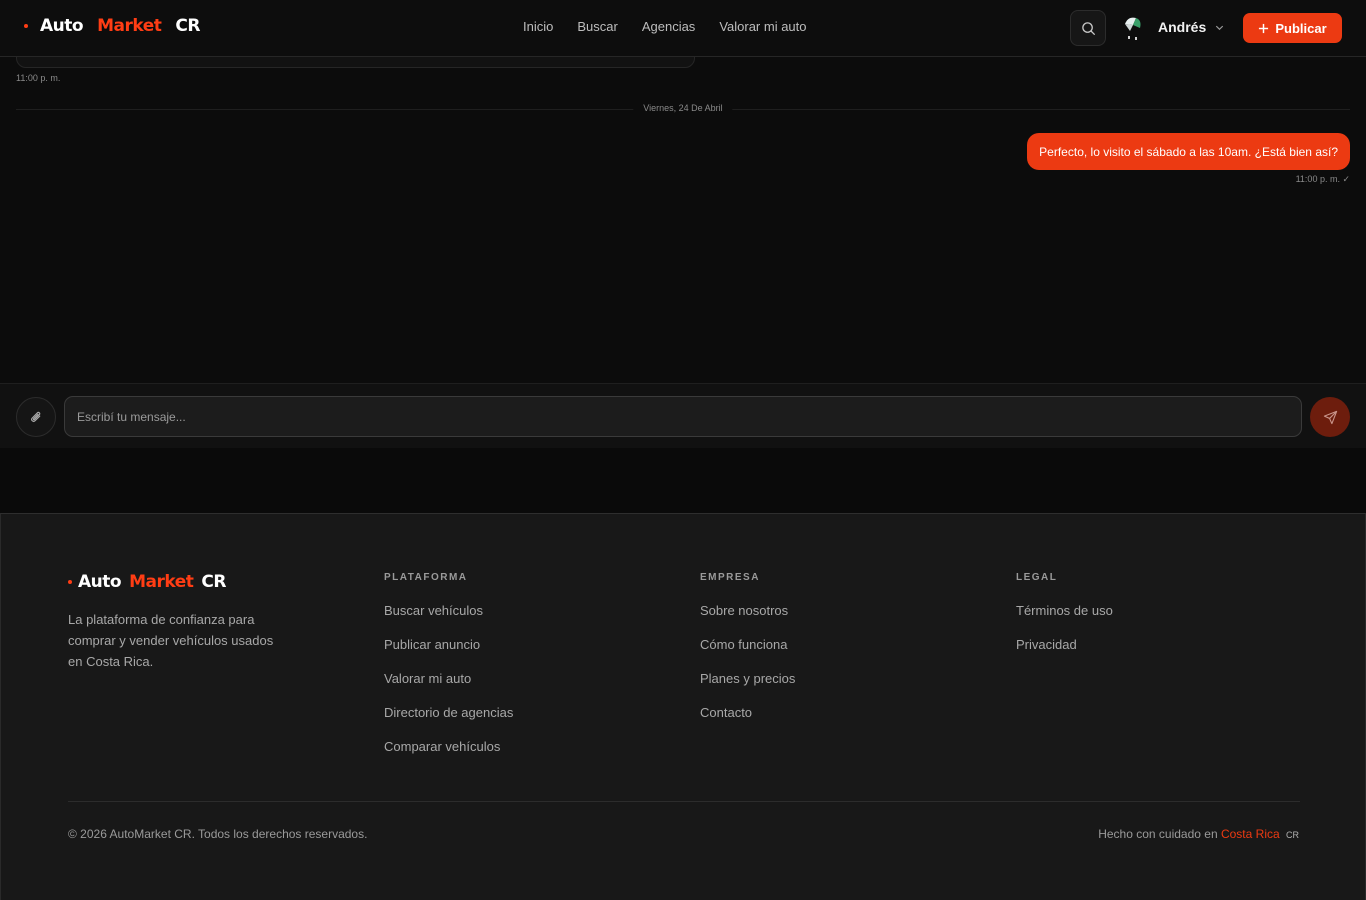 This screenshot has height=900, width=1366. Describe the element at coordinates (684, 801) in the screenshot. I see `footer-divider` at that location.